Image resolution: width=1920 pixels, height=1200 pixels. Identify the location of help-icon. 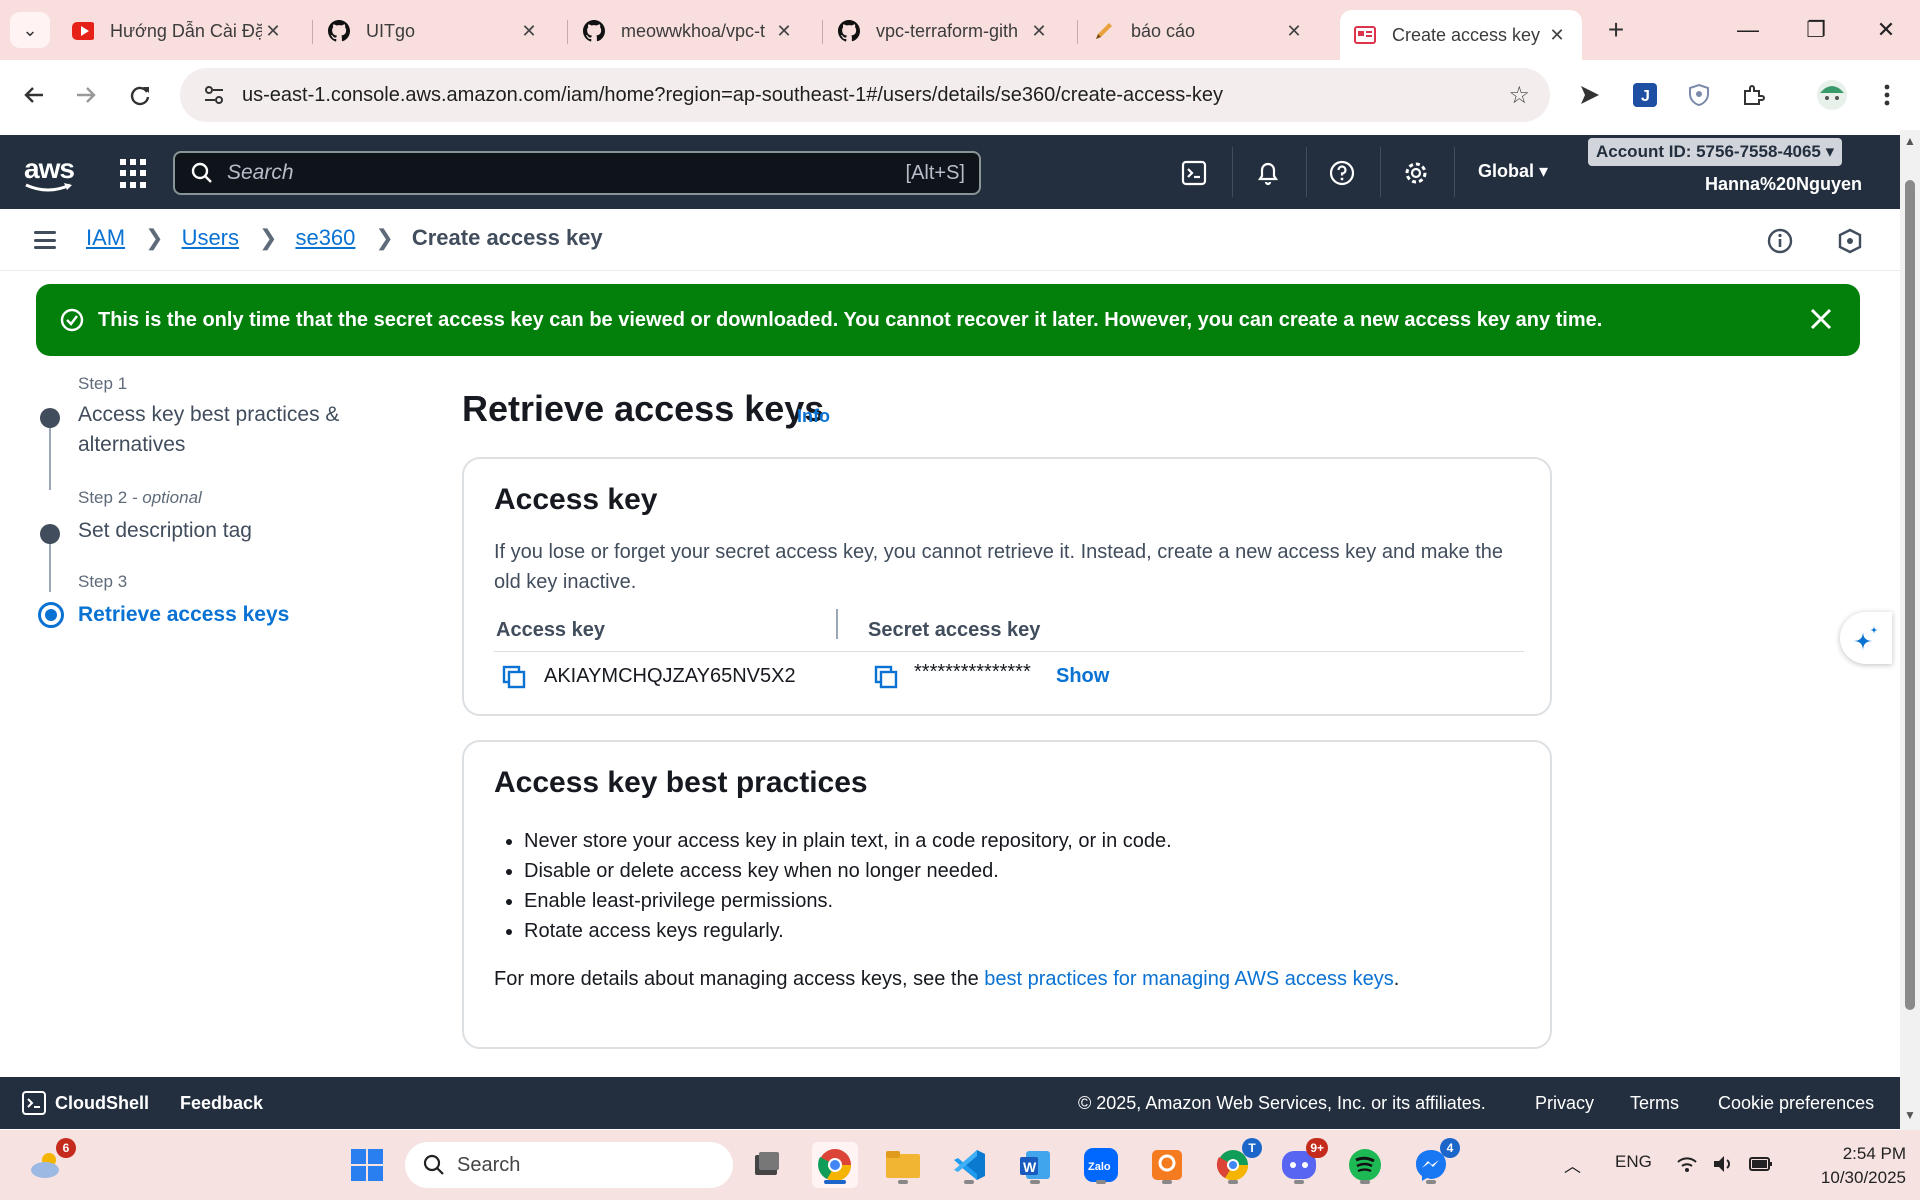
(1342, 173).